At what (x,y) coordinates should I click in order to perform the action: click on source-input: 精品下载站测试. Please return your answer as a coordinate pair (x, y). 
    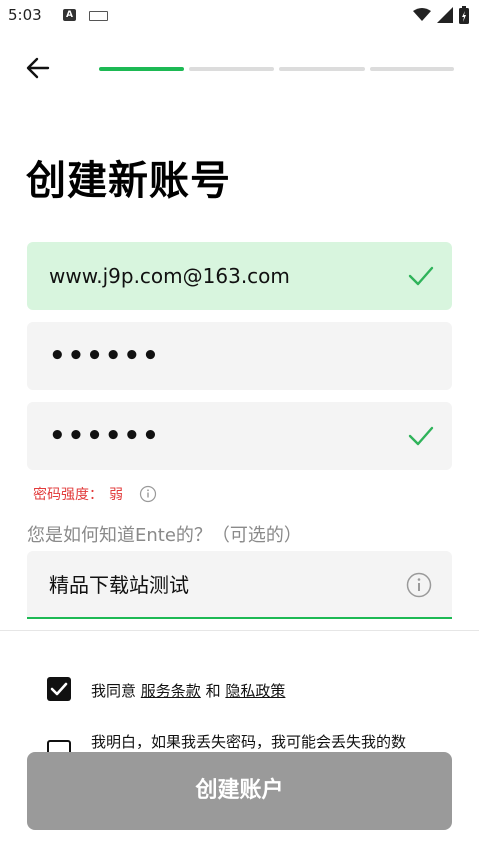
    Looking at the image, I should click on (239, 585).